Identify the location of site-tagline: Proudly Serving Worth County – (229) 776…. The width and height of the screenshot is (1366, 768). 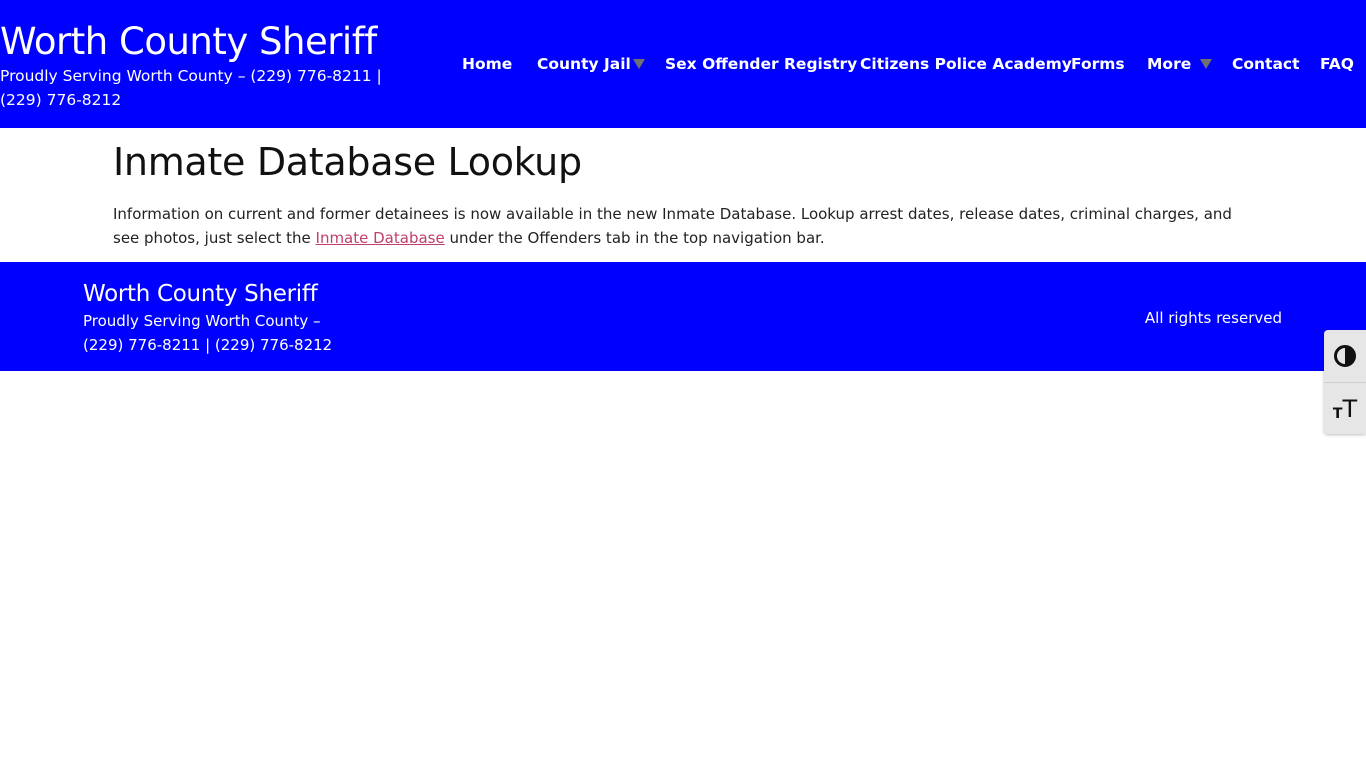
(191, 88).